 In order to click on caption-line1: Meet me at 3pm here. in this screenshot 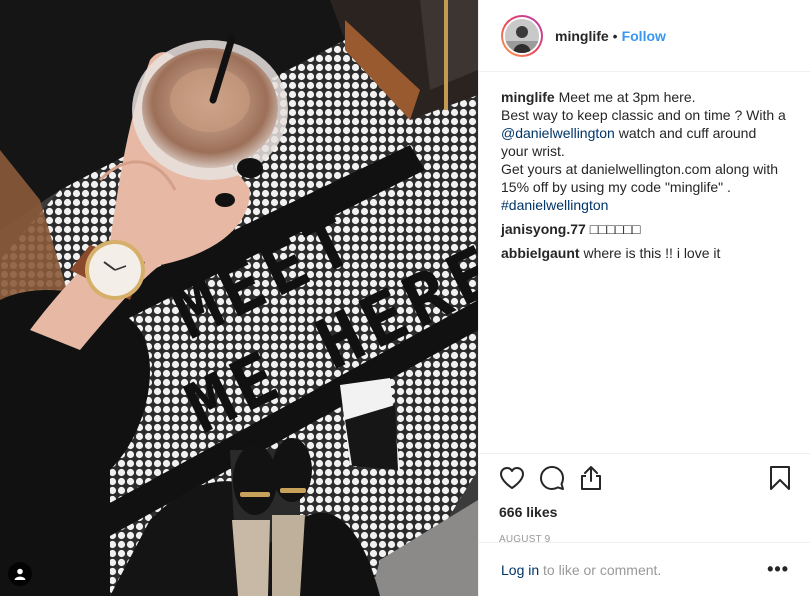, I will do `click(627, 97)`.